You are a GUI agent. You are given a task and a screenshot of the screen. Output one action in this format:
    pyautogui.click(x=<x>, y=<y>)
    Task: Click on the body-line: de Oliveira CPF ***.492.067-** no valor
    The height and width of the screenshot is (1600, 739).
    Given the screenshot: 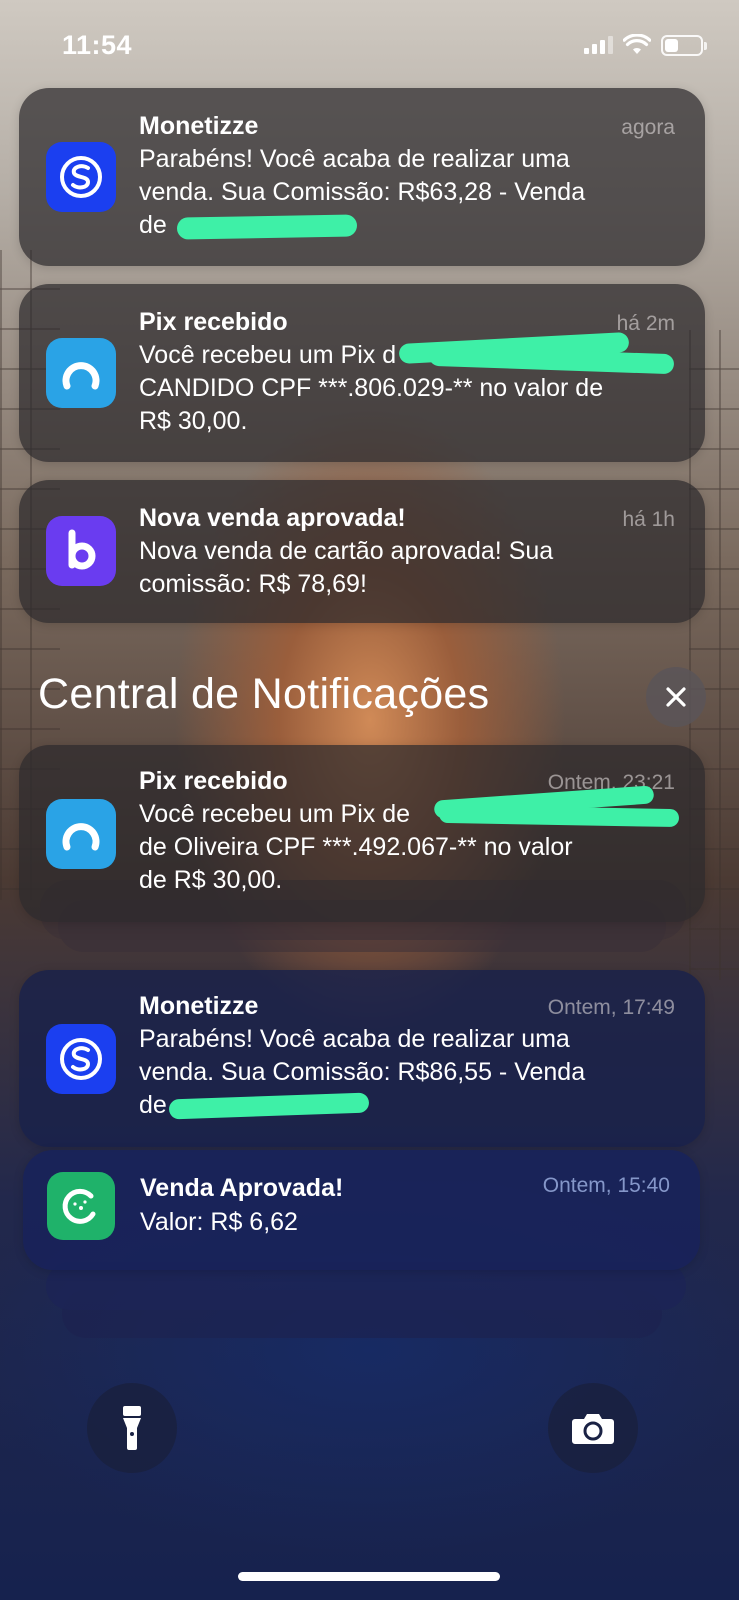 What is the action you would take?
    pyautogui.click(x=356, y=847)
    